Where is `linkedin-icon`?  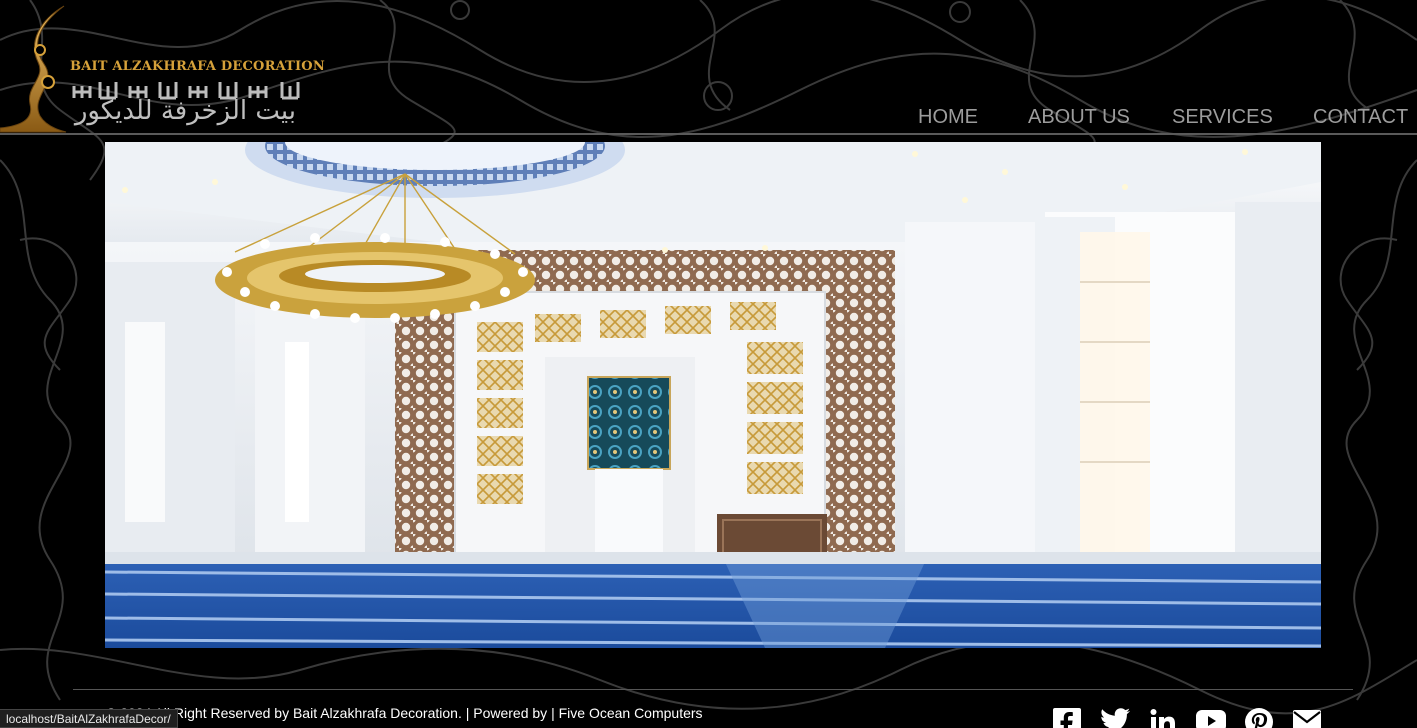
linkedin-icon is located at coordinates (1162, 718).